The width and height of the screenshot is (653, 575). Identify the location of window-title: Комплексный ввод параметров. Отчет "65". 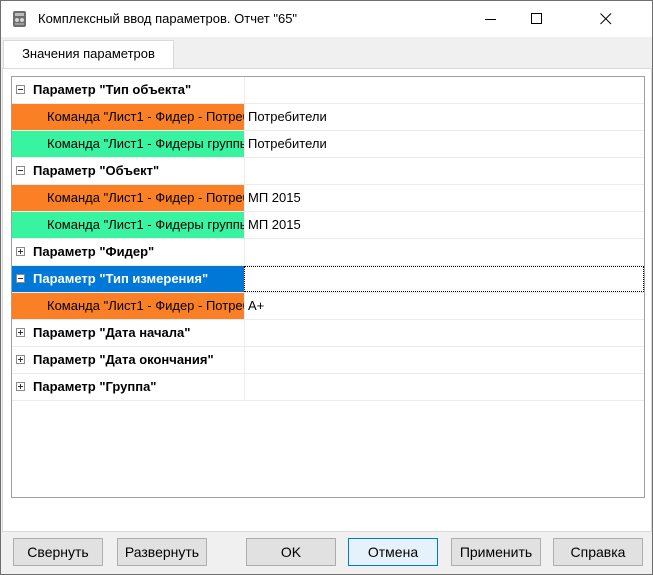
(168, 18).